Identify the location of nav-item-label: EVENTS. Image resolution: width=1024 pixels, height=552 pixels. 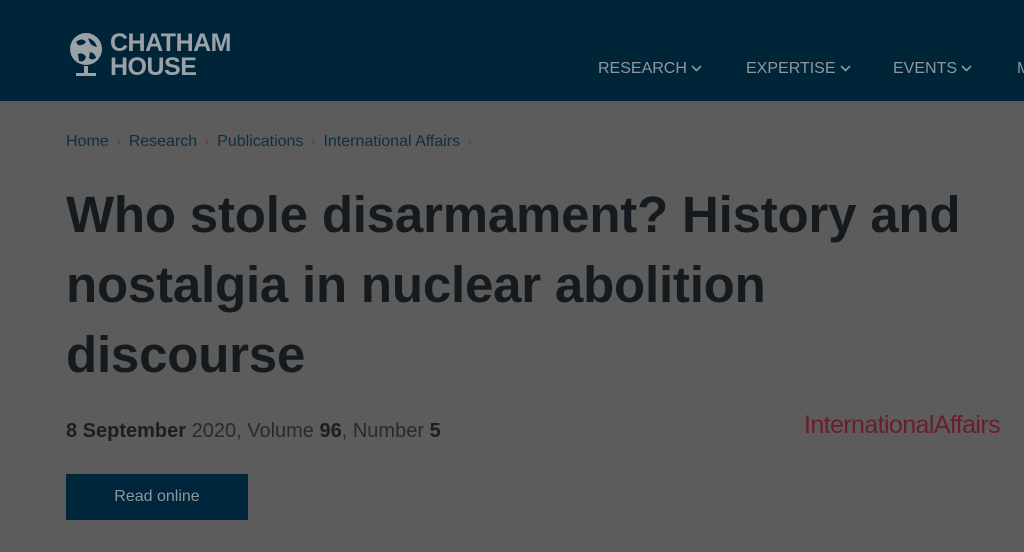
(925, 68).